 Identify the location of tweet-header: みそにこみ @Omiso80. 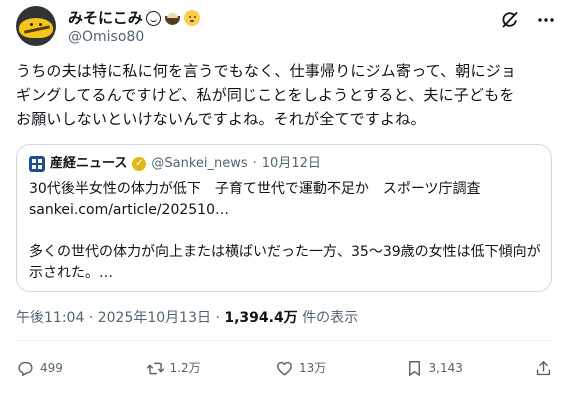
(286, 28).